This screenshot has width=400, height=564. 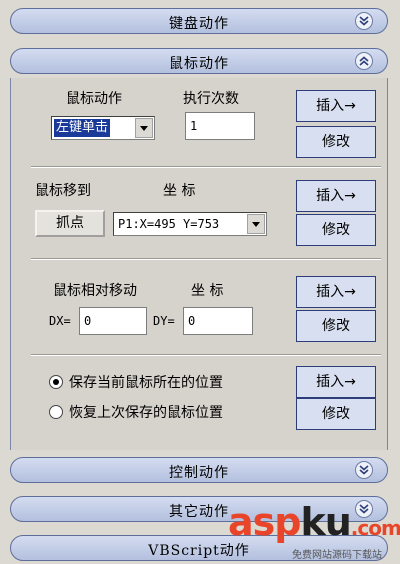 I want to click on relative-move-label: 鼠标相对移动, so click(x=95, y=291).